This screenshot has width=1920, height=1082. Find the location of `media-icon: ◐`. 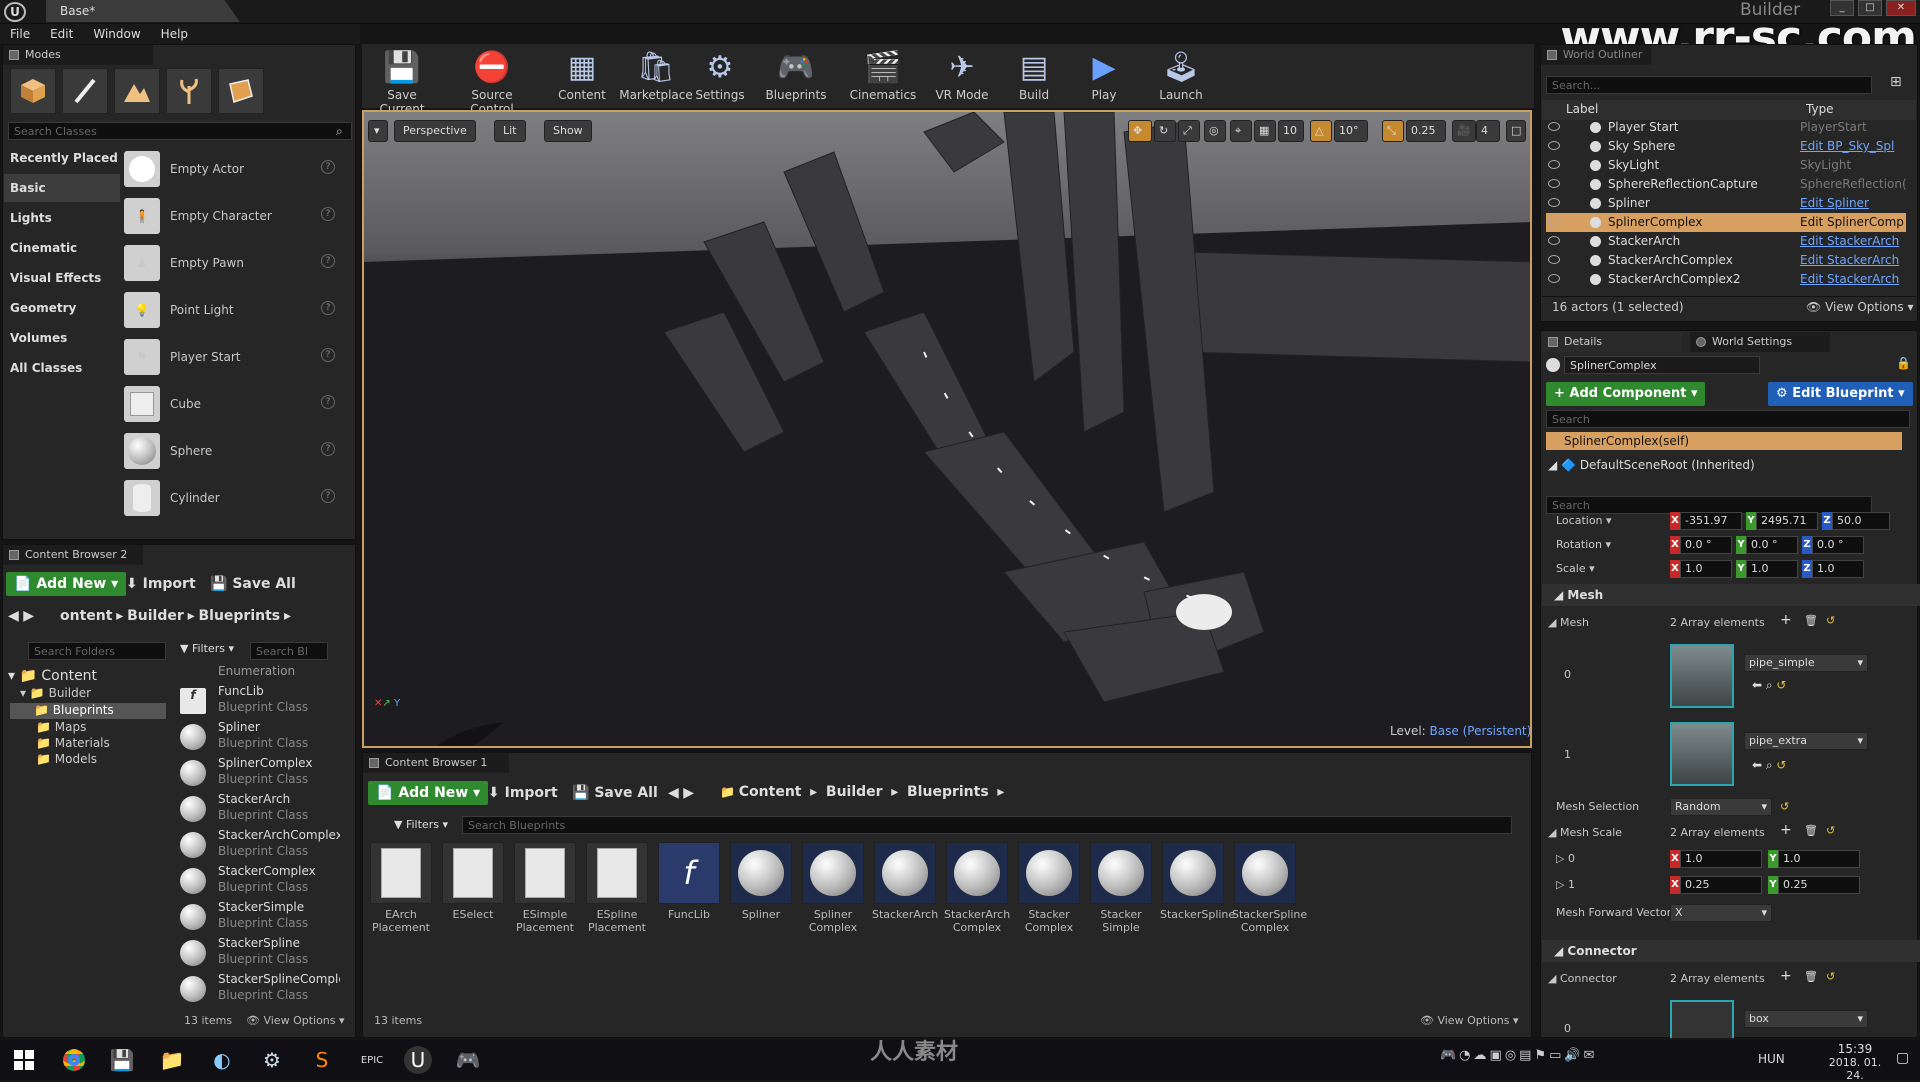

media-icon: ◐ is located at coordinates (222, 1060).